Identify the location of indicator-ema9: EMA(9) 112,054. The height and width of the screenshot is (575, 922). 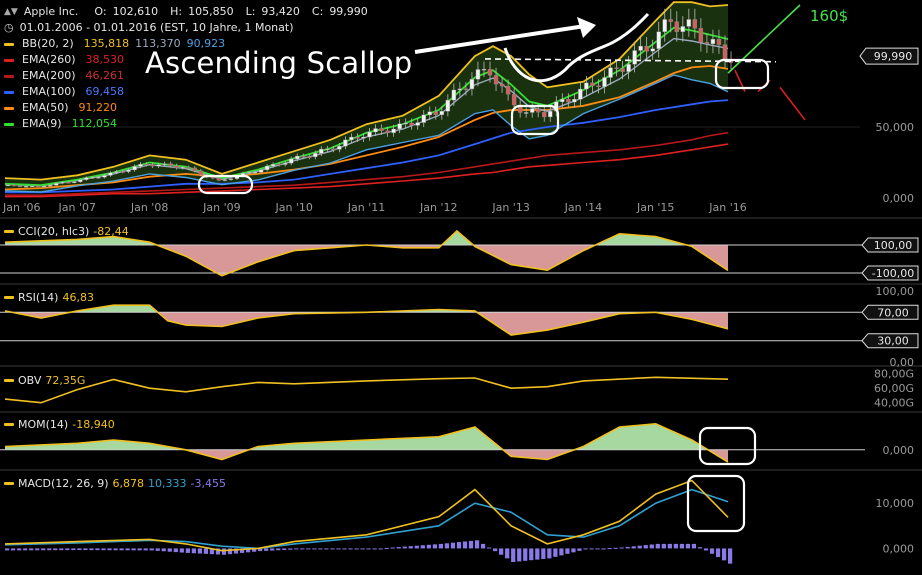
(186, 124).